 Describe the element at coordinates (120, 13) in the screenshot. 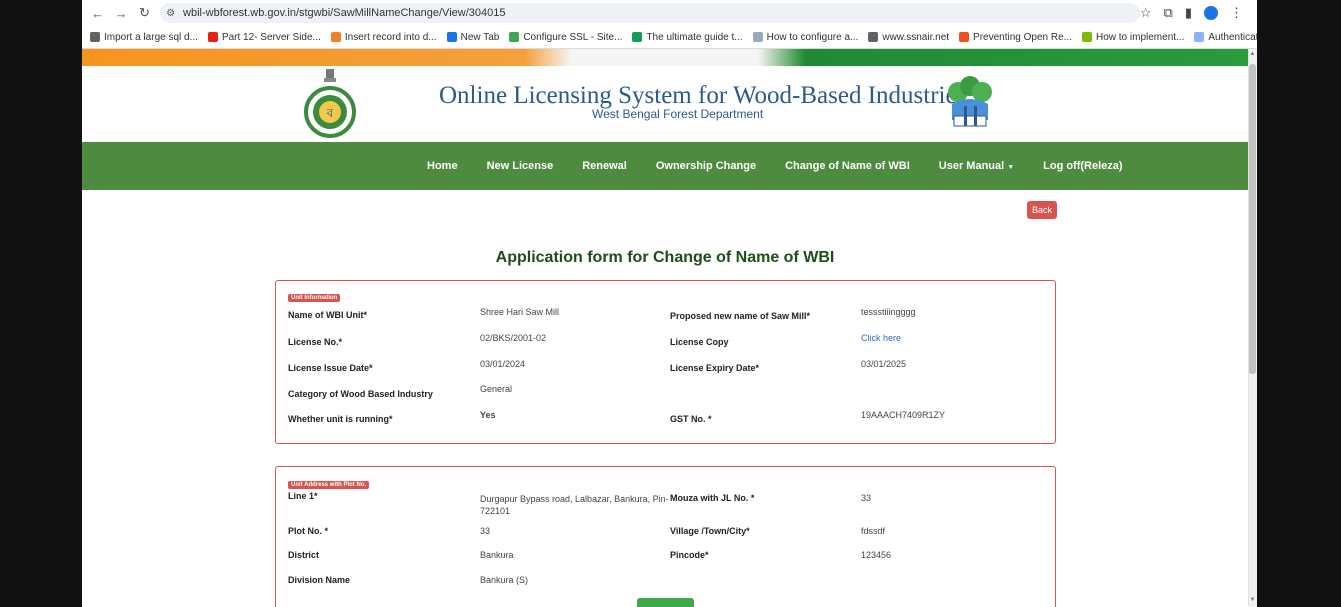

I see `forward-arrow-icon: →` at that location.